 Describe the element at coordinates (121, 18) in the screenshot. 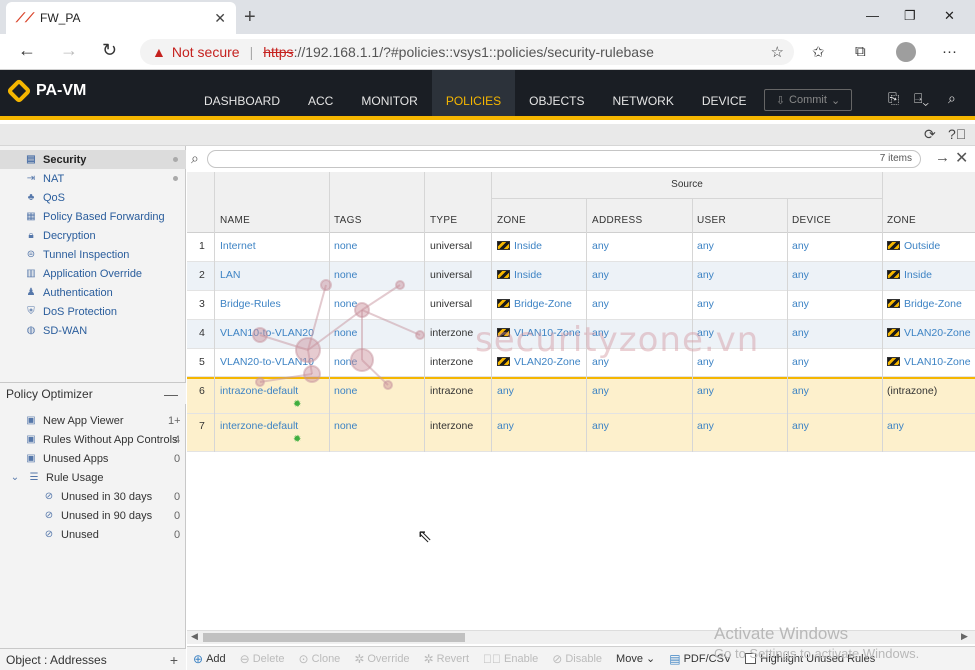

I see `browser-tab: ⟋⟋ FW_PA ✕` at that location.